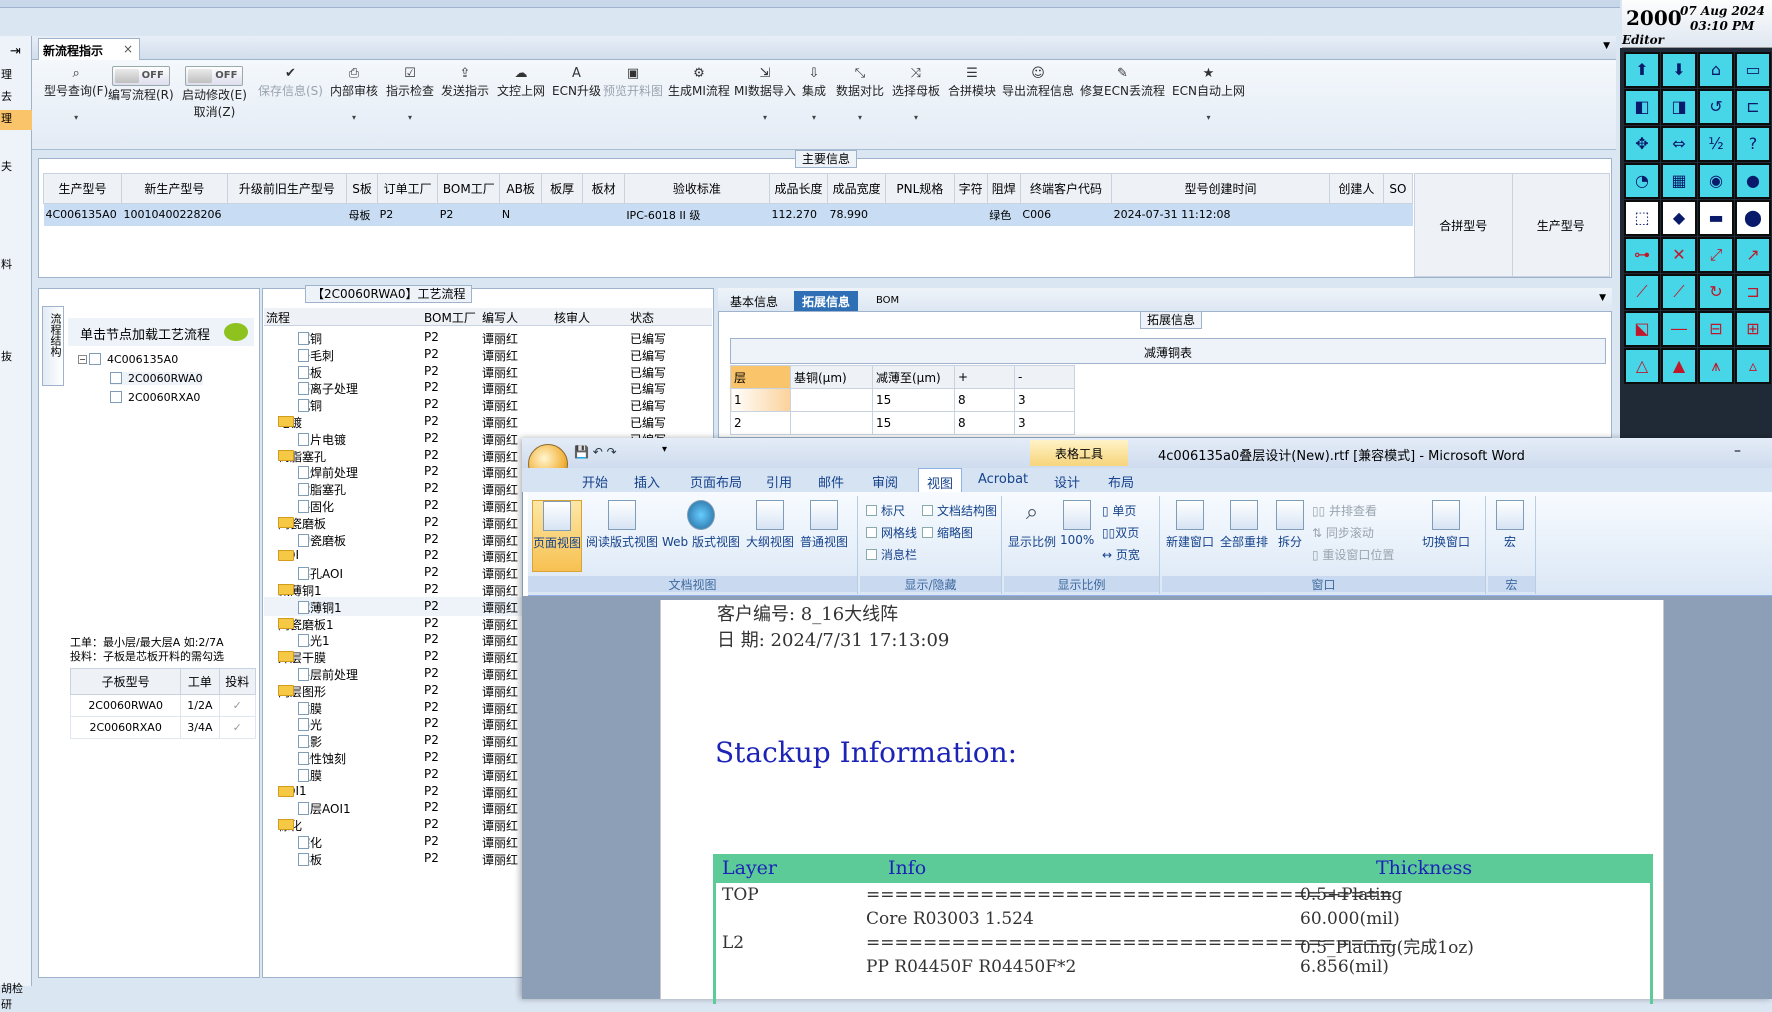  What do you see at coordinates (1044, 377) in the screenshot?
I see `column-header: -` at bounding box center [1044, 377].